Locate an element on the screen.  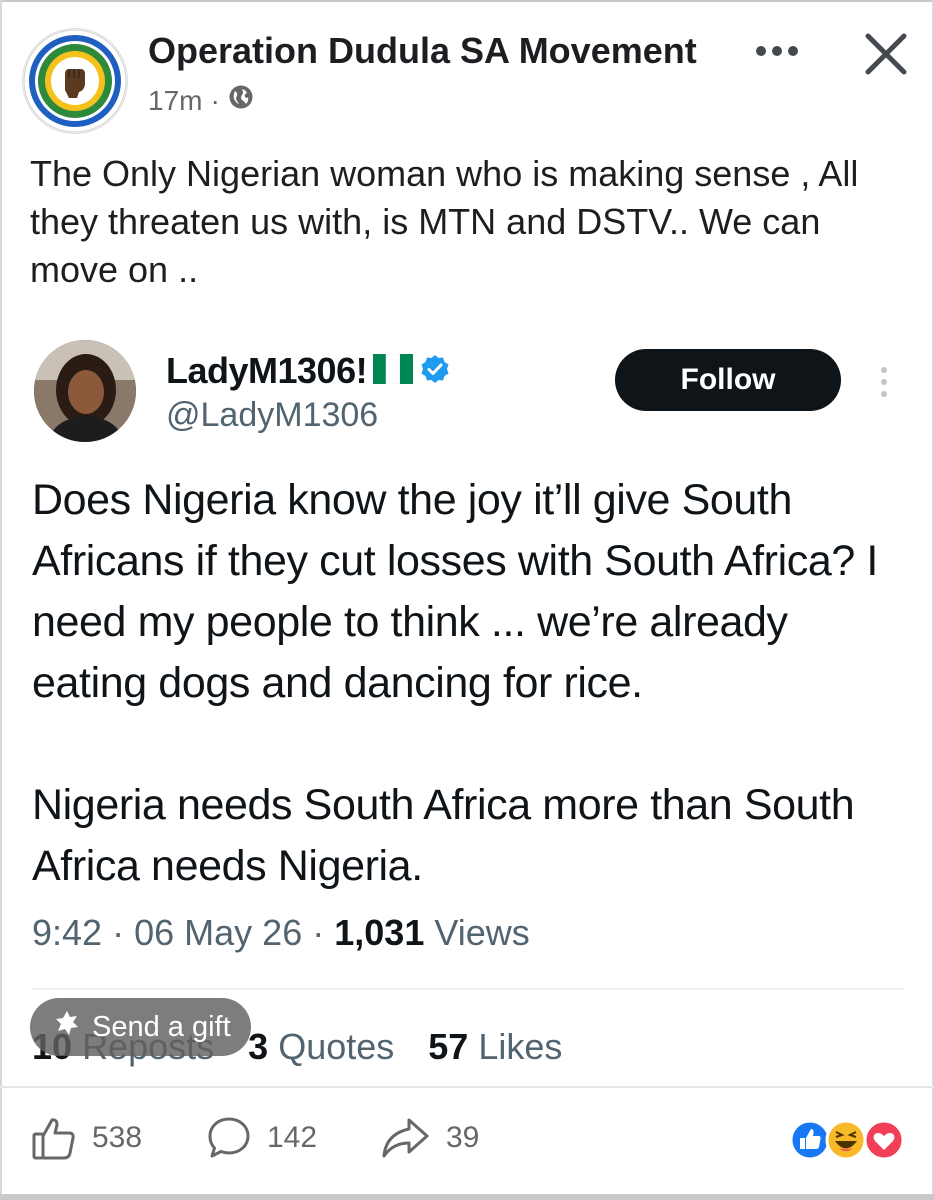
tweet-handle: @LadyM1306 is located at coordinates (272, 415).